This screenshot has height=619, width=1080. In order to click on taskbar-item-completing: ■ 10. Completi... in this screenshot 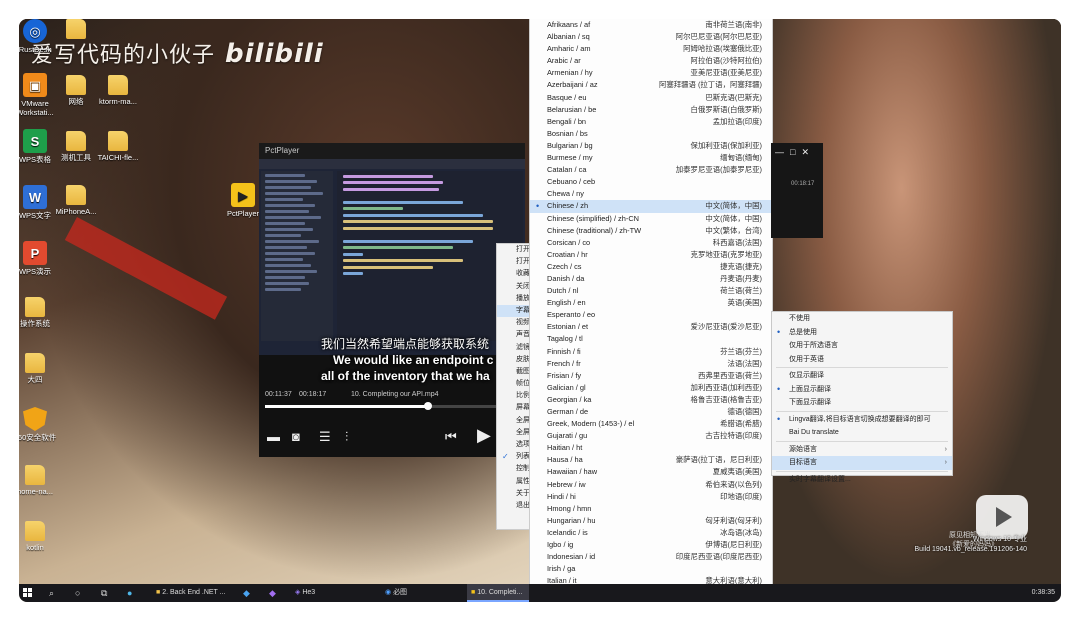, I will do `click(498, 593)`.